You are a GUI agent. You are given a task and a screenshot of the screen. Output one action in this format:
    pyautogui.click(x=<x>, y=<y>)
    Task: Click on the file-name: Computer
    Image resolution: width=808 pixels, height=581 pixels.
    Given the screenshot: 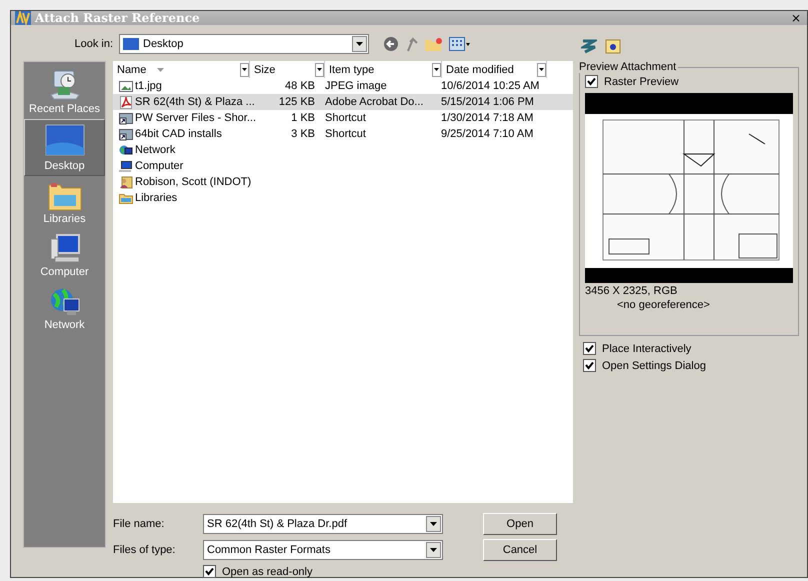 What is the action you would take?
    pyautogui.click(x=159, y=166)
    